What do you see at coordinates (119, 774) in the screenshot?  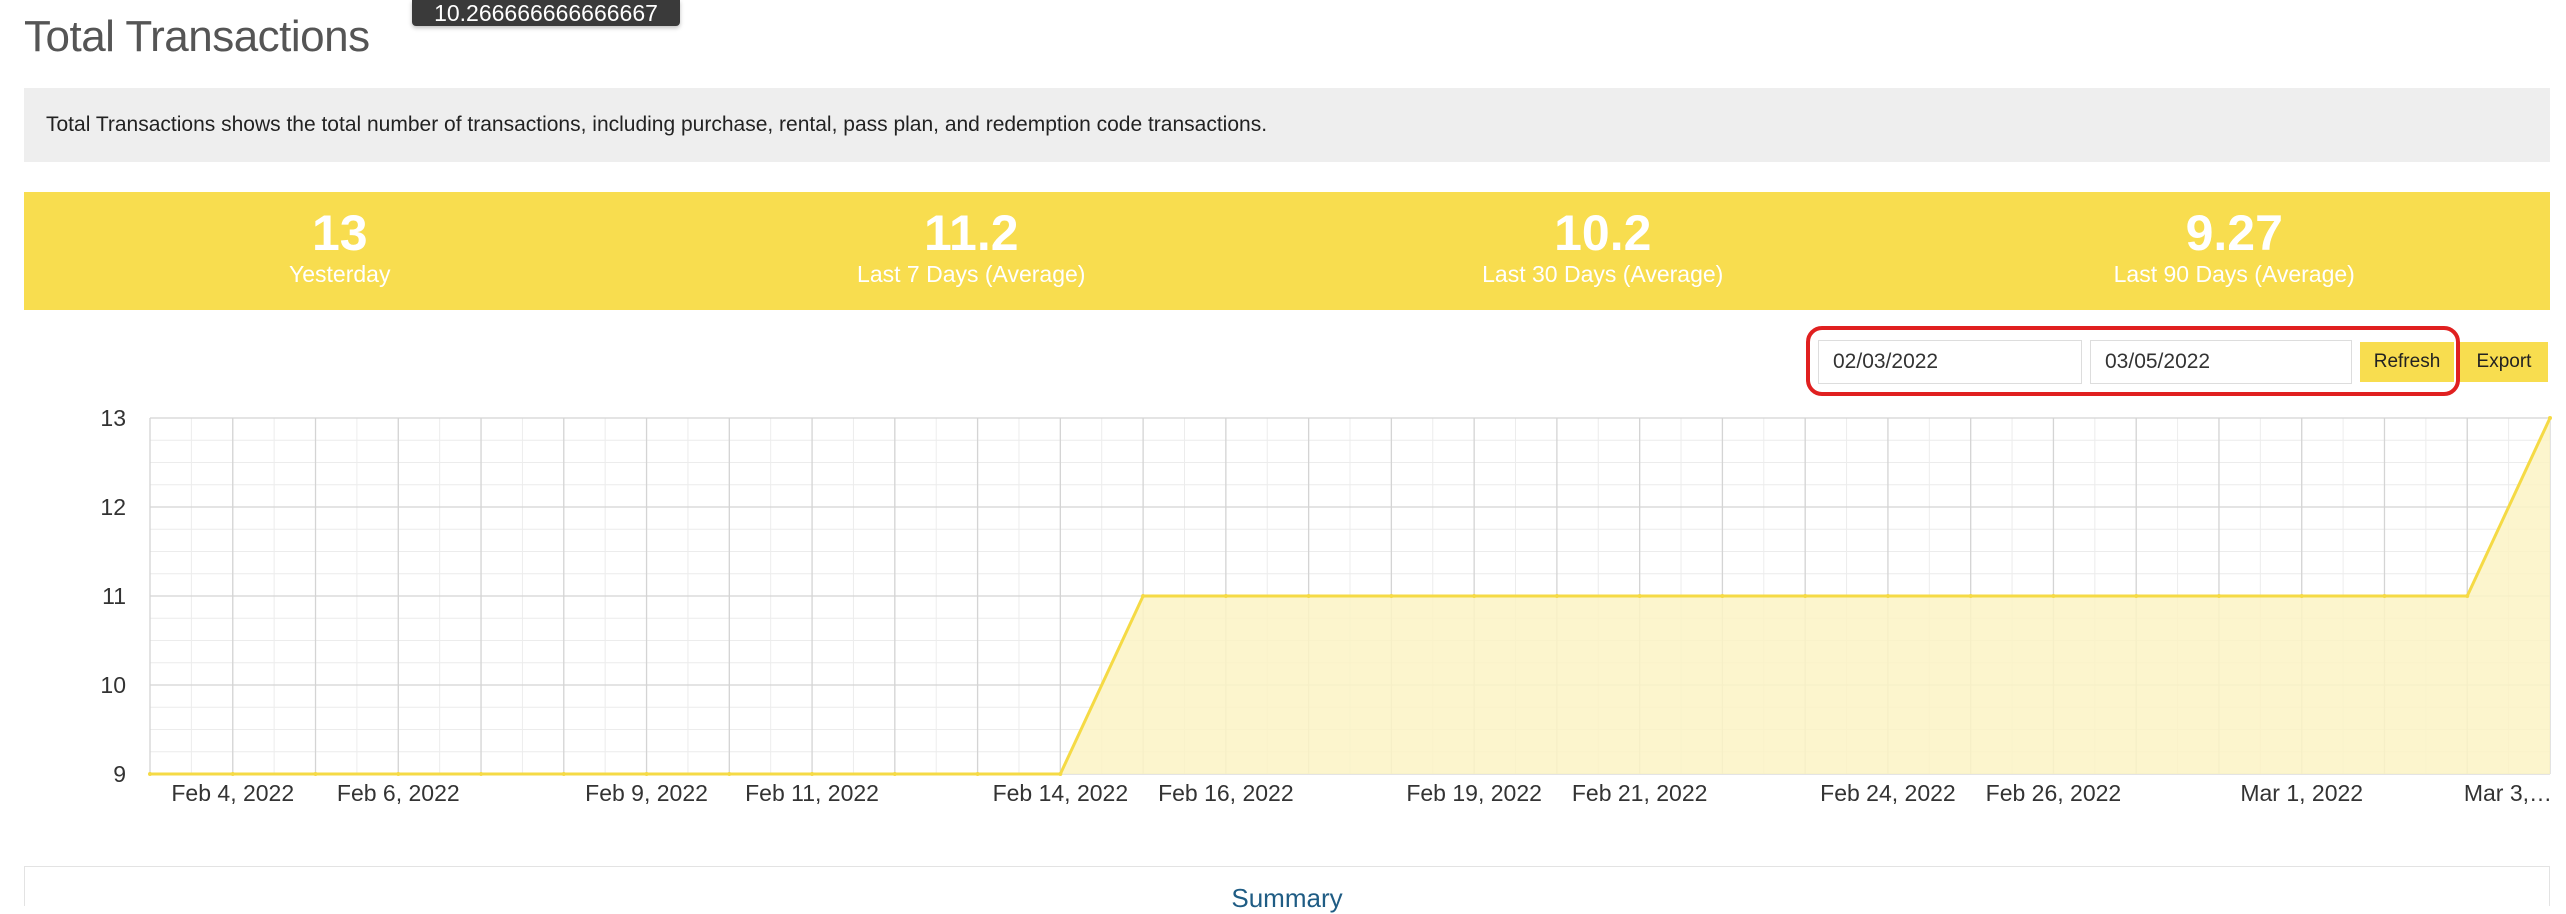 I see `y-tick-label: 9` at bounding box center [119, 774].